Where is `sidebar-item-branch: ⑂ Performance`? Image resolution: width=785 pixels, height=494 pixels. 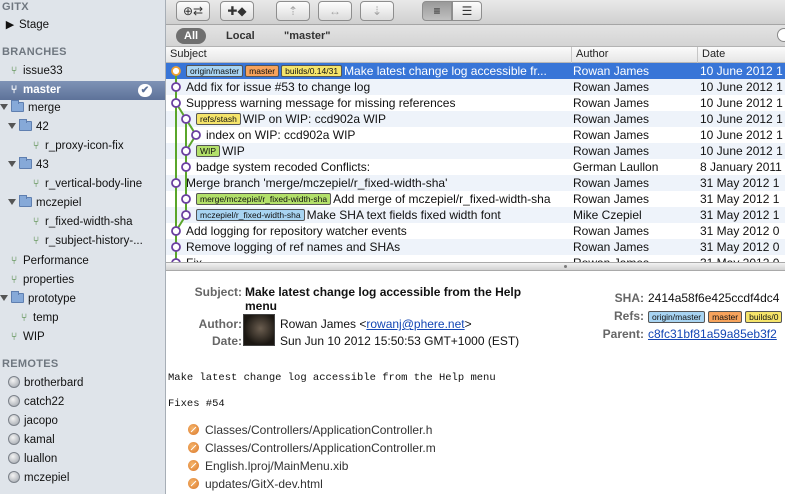 sidebar-item-branch: ⑂ Performance is located at coordinates (82, 261).